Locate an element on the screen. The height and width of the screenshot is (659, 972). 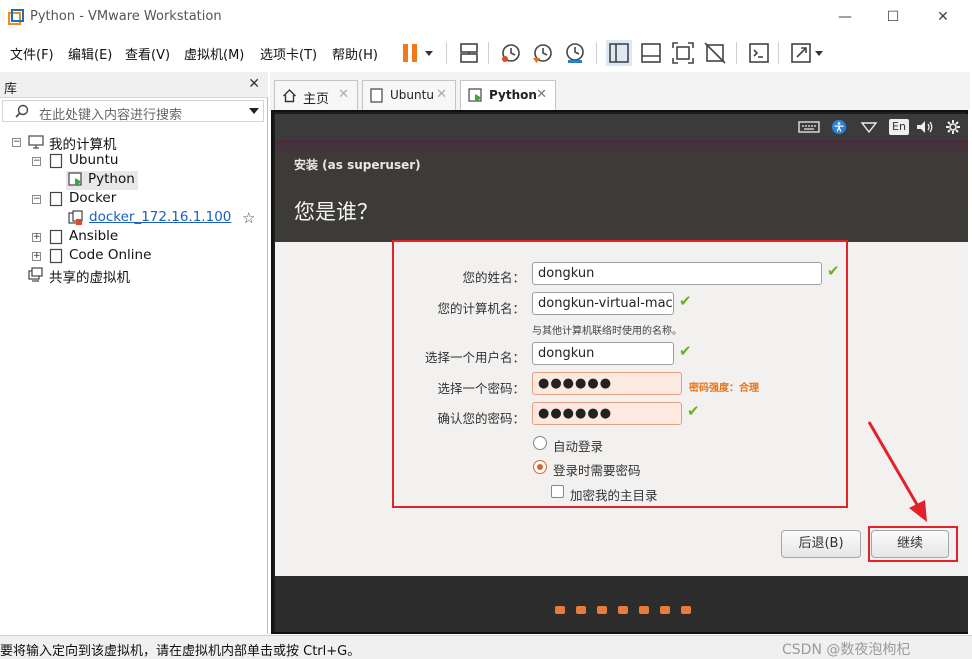
tree-item-code-online: + Code Online is located at coordinates (134, 256).